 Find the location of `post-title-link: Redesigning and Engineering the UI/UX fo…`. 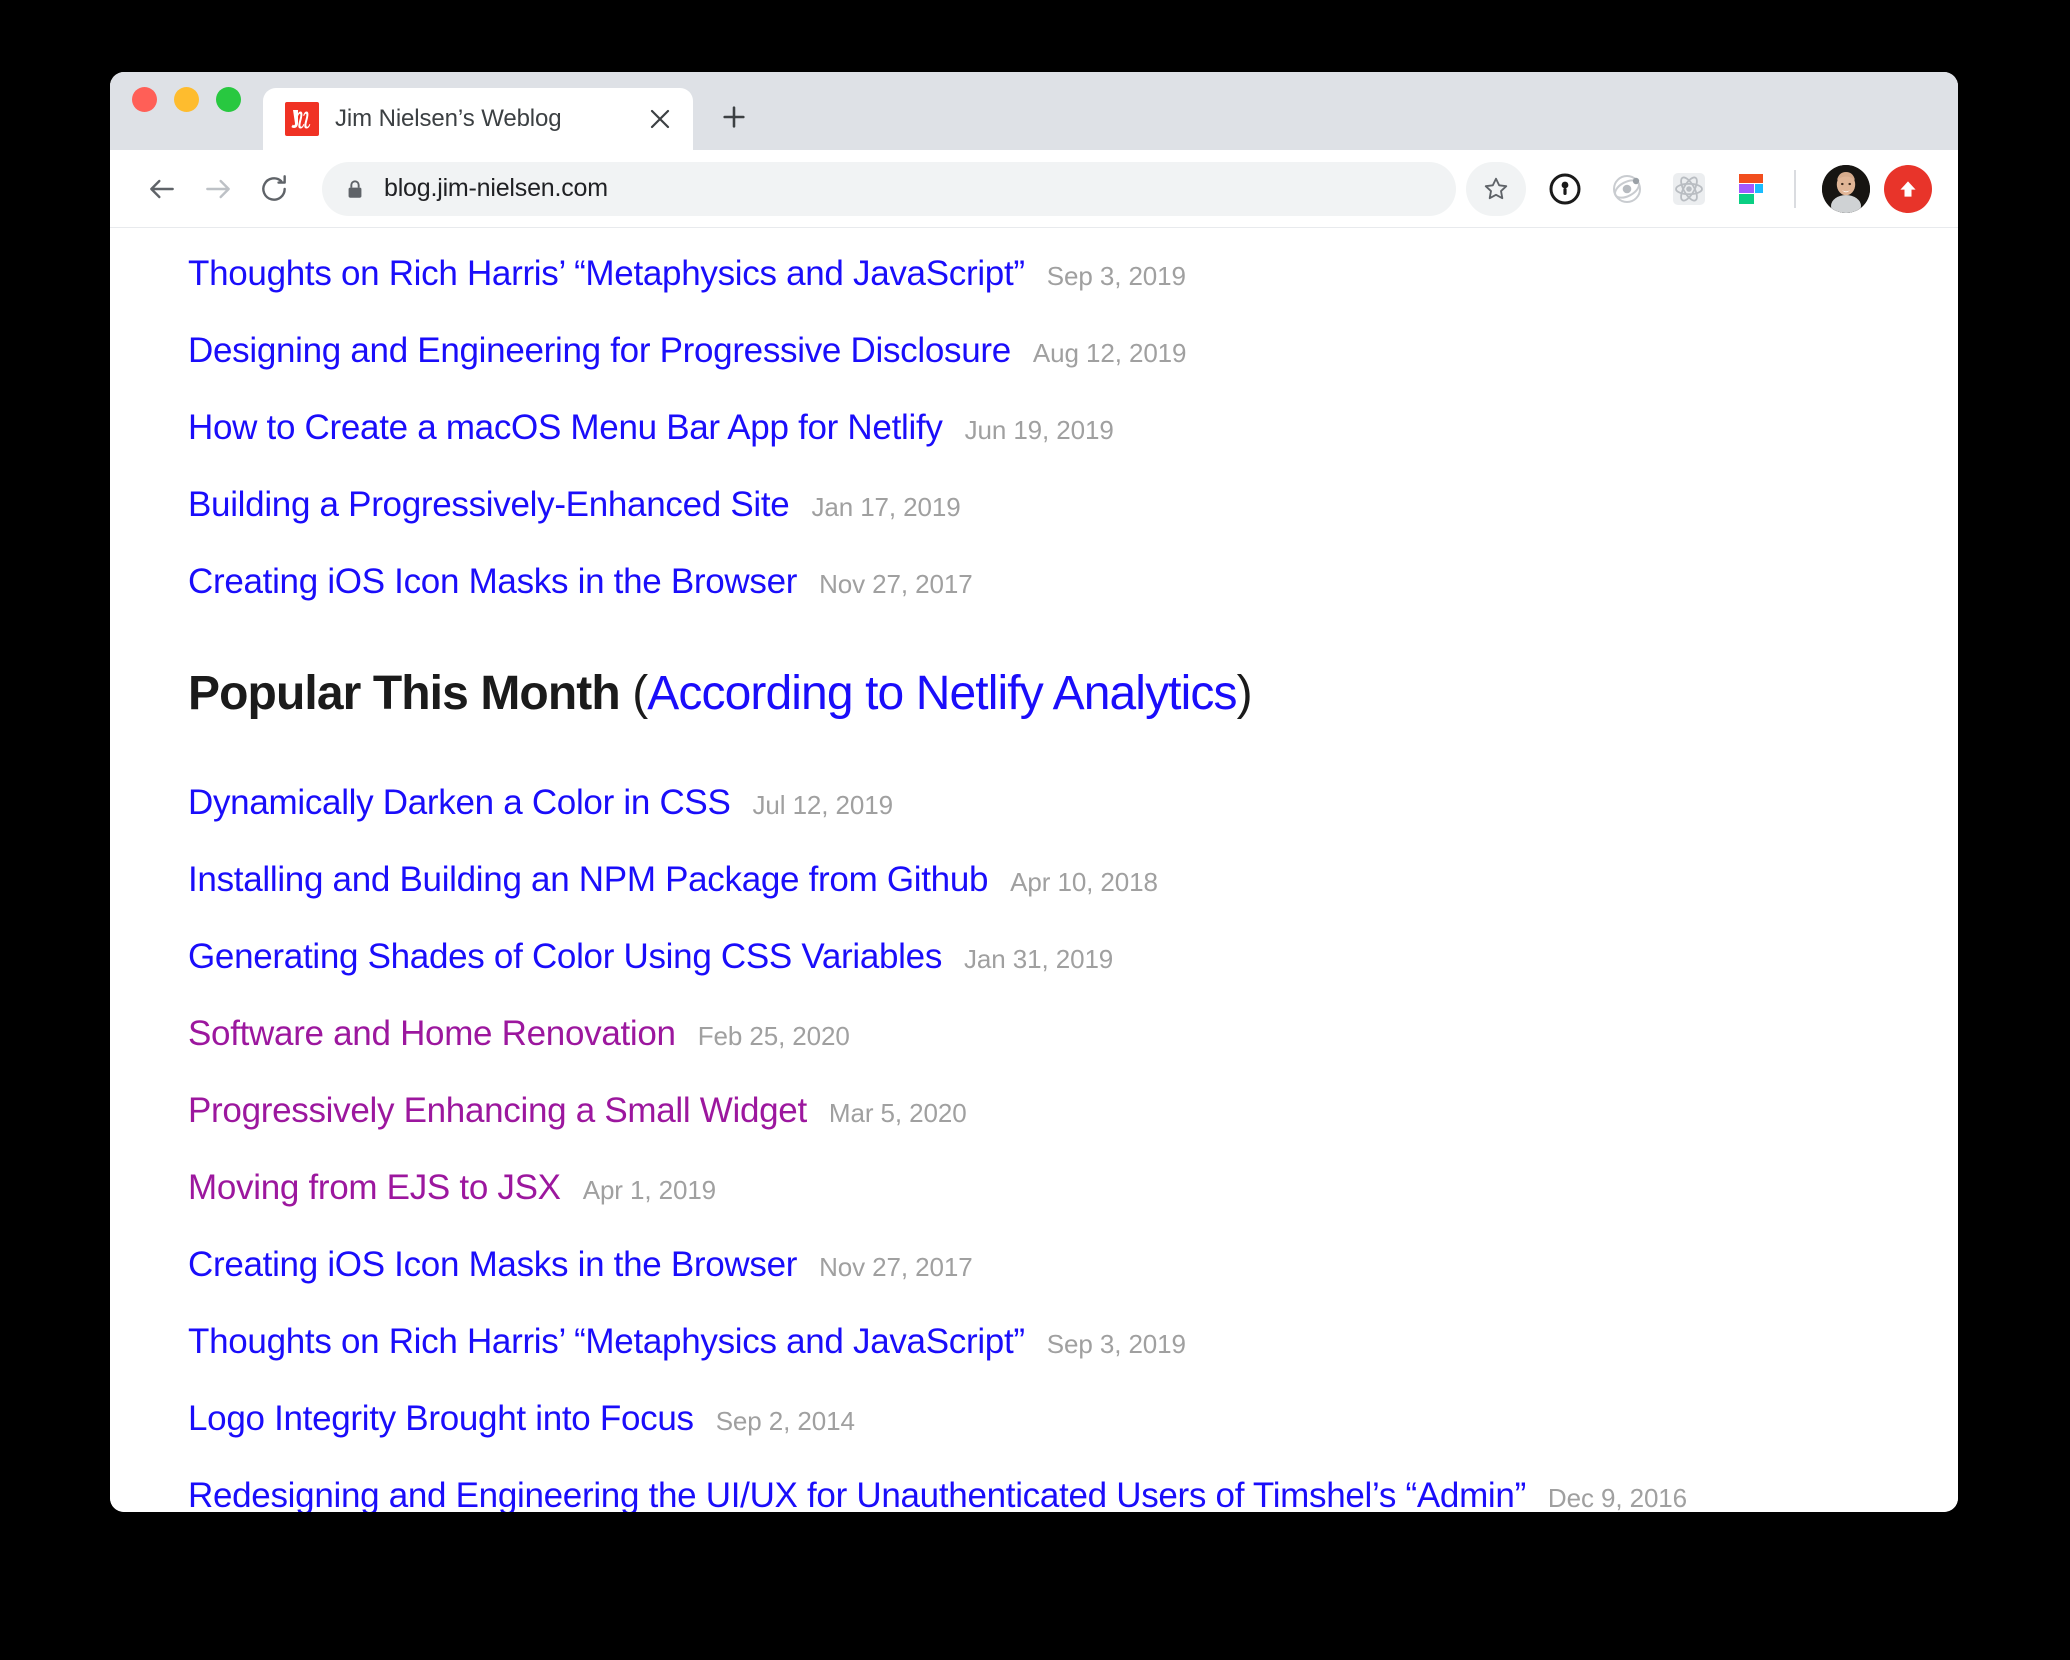

post-title-link: Redesigning and Engineering the UI/UX fo… is located at coordinates (857, 1494).